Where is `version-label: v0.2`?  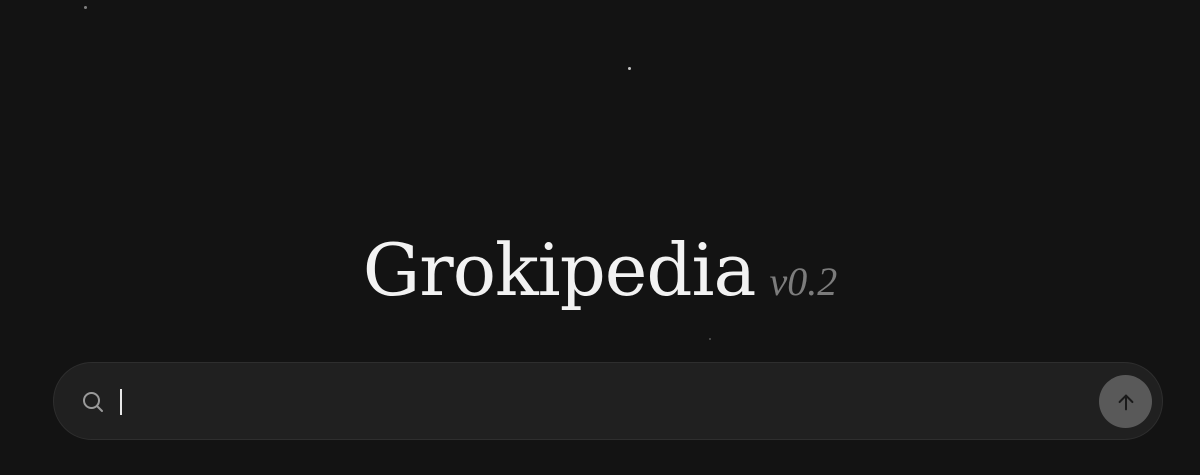
version-label: v0.2 is located at coordinates (803, 281).